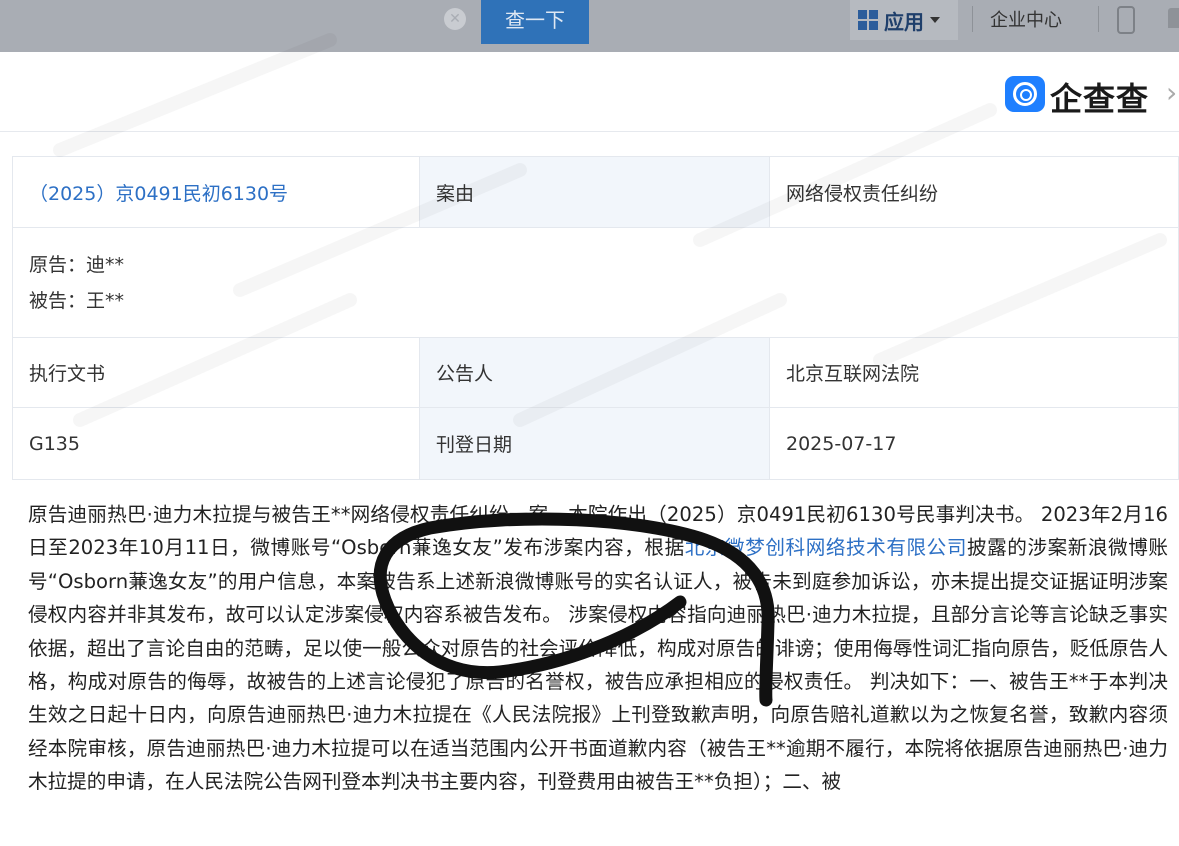 Image resolution: width=1179 pixels, height=846 pixels. I want to click on lock-icon, so click(1173, 18).